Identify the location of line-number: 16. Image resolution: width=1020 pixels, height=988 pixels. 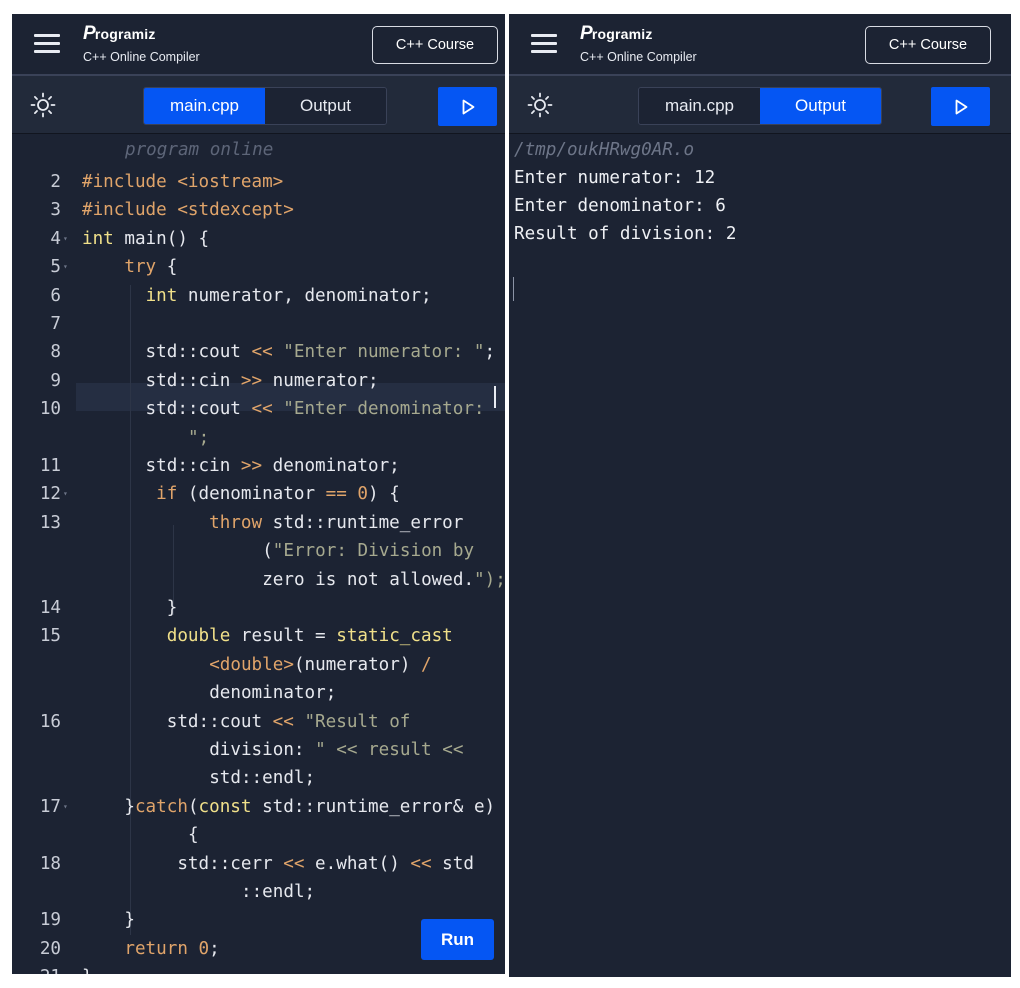
(50, 721).